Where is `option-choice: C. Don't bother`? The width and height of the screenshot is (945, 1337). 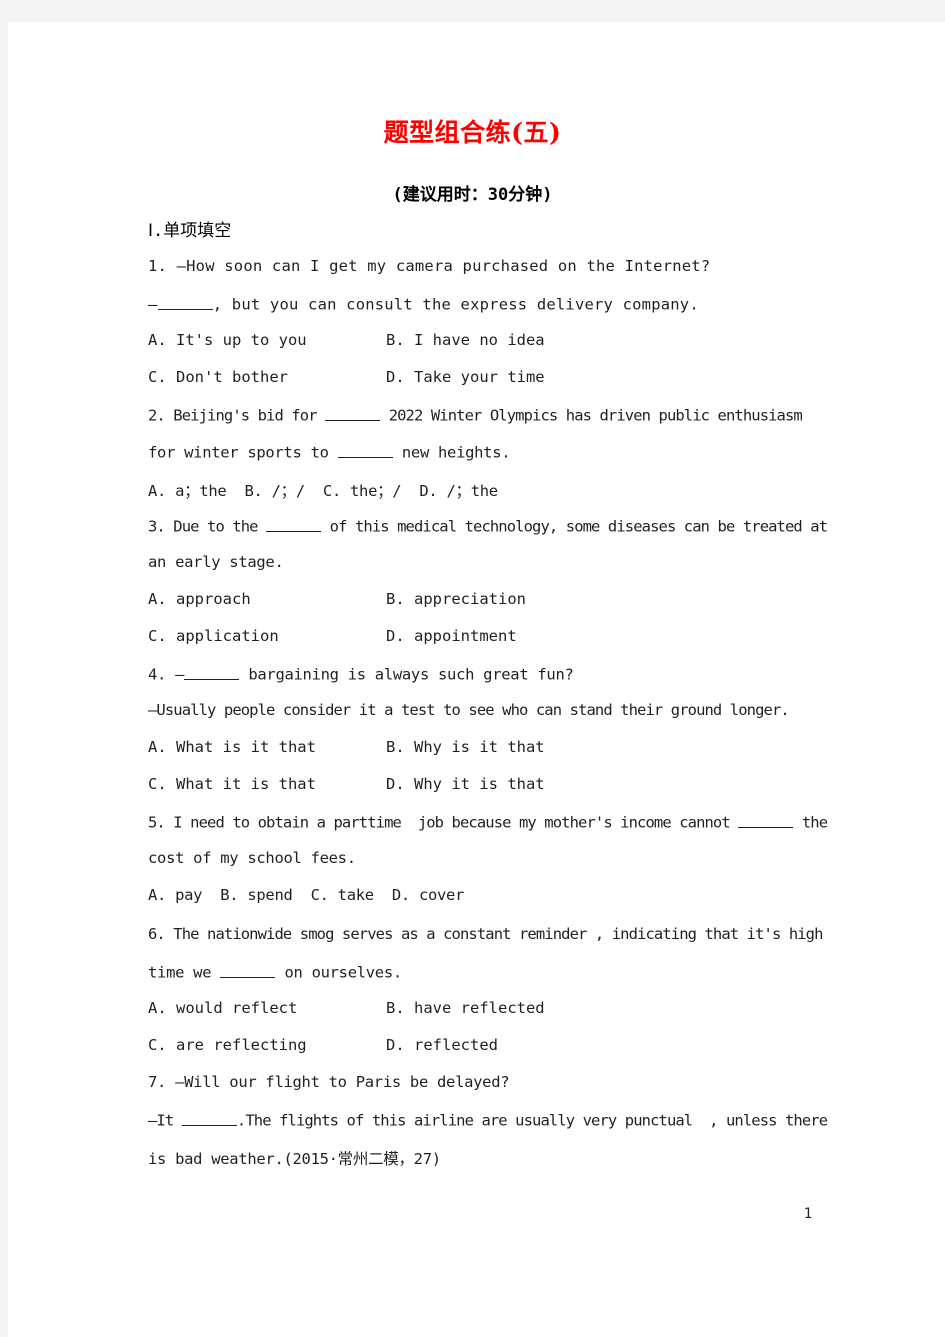
option-choice: C. Don't bother is located at coordinates (218, 377).